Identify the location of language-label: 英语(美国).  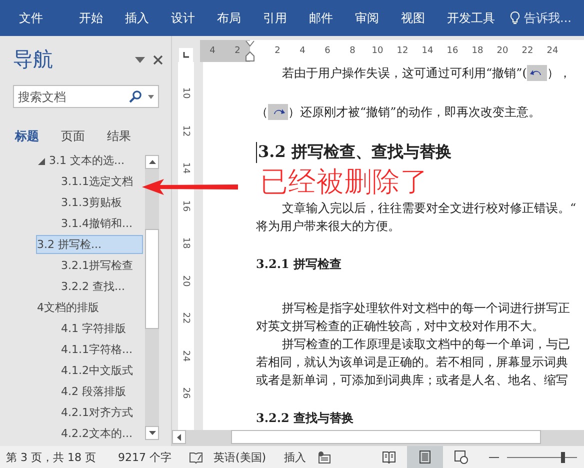
(239, 457).